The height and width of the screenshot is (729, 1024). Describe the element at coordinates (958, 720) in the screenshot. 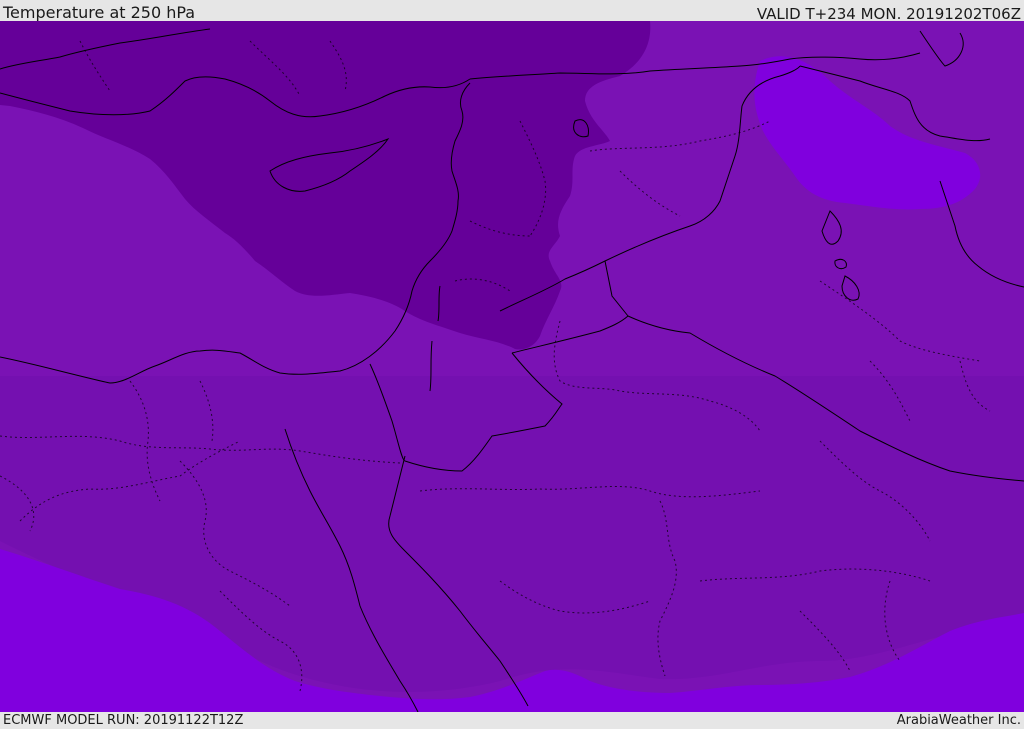

I see `credit: ArabiaWeather Inc.` at that location.